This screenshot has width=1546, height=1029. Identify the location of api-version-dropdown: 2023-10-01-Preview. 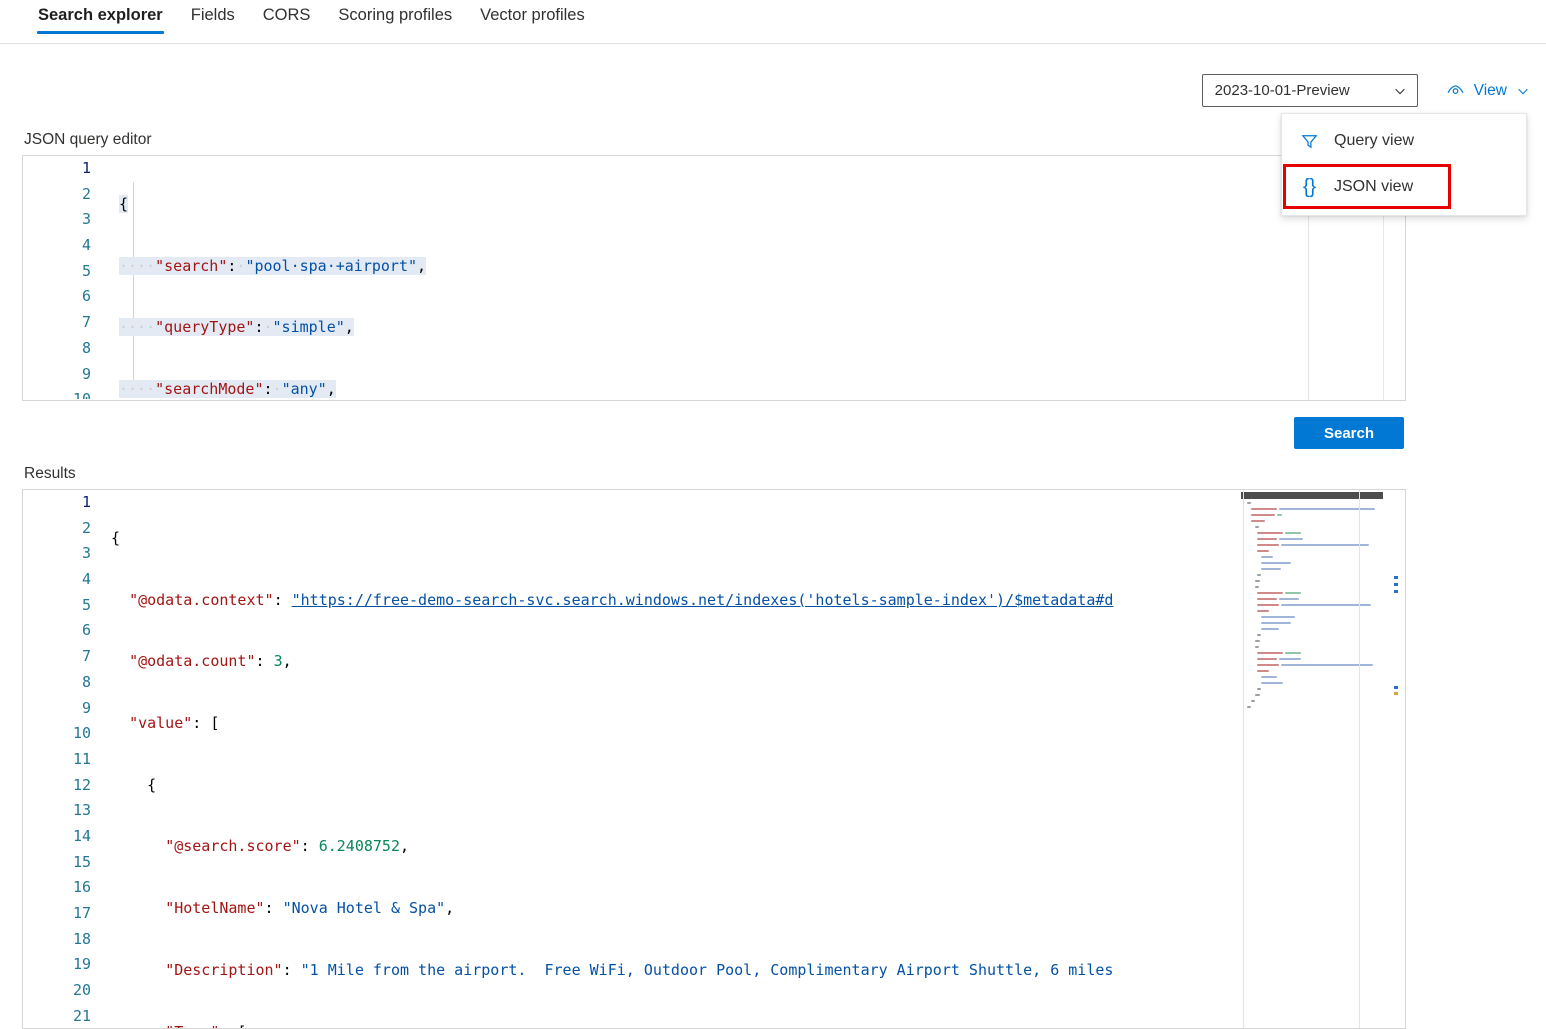
(1309, 90).